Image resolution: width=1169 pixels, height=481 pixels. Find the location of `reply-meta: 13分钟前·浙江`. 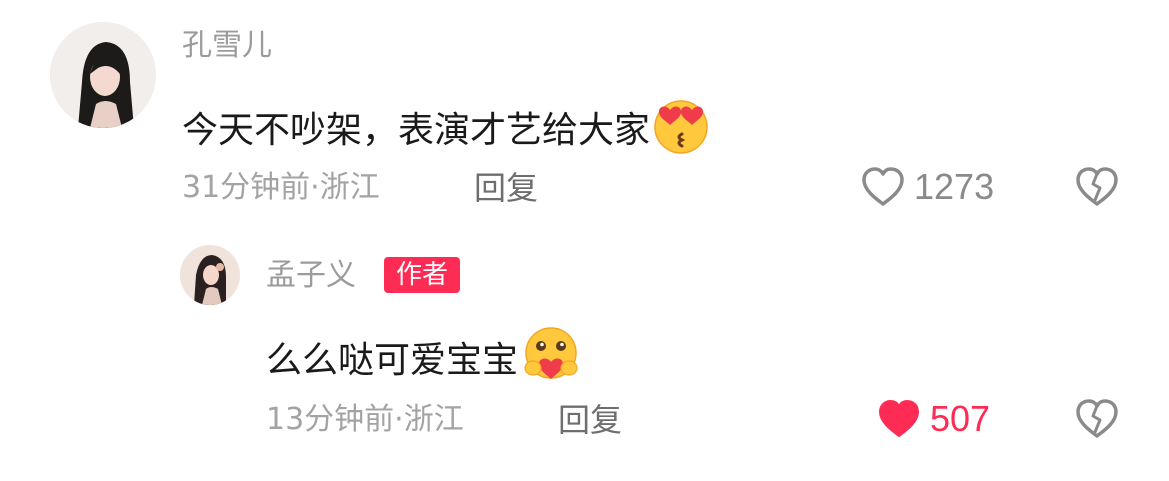

reply-meta: 13分钟前·浙江 is located at coordinates (365, 420).